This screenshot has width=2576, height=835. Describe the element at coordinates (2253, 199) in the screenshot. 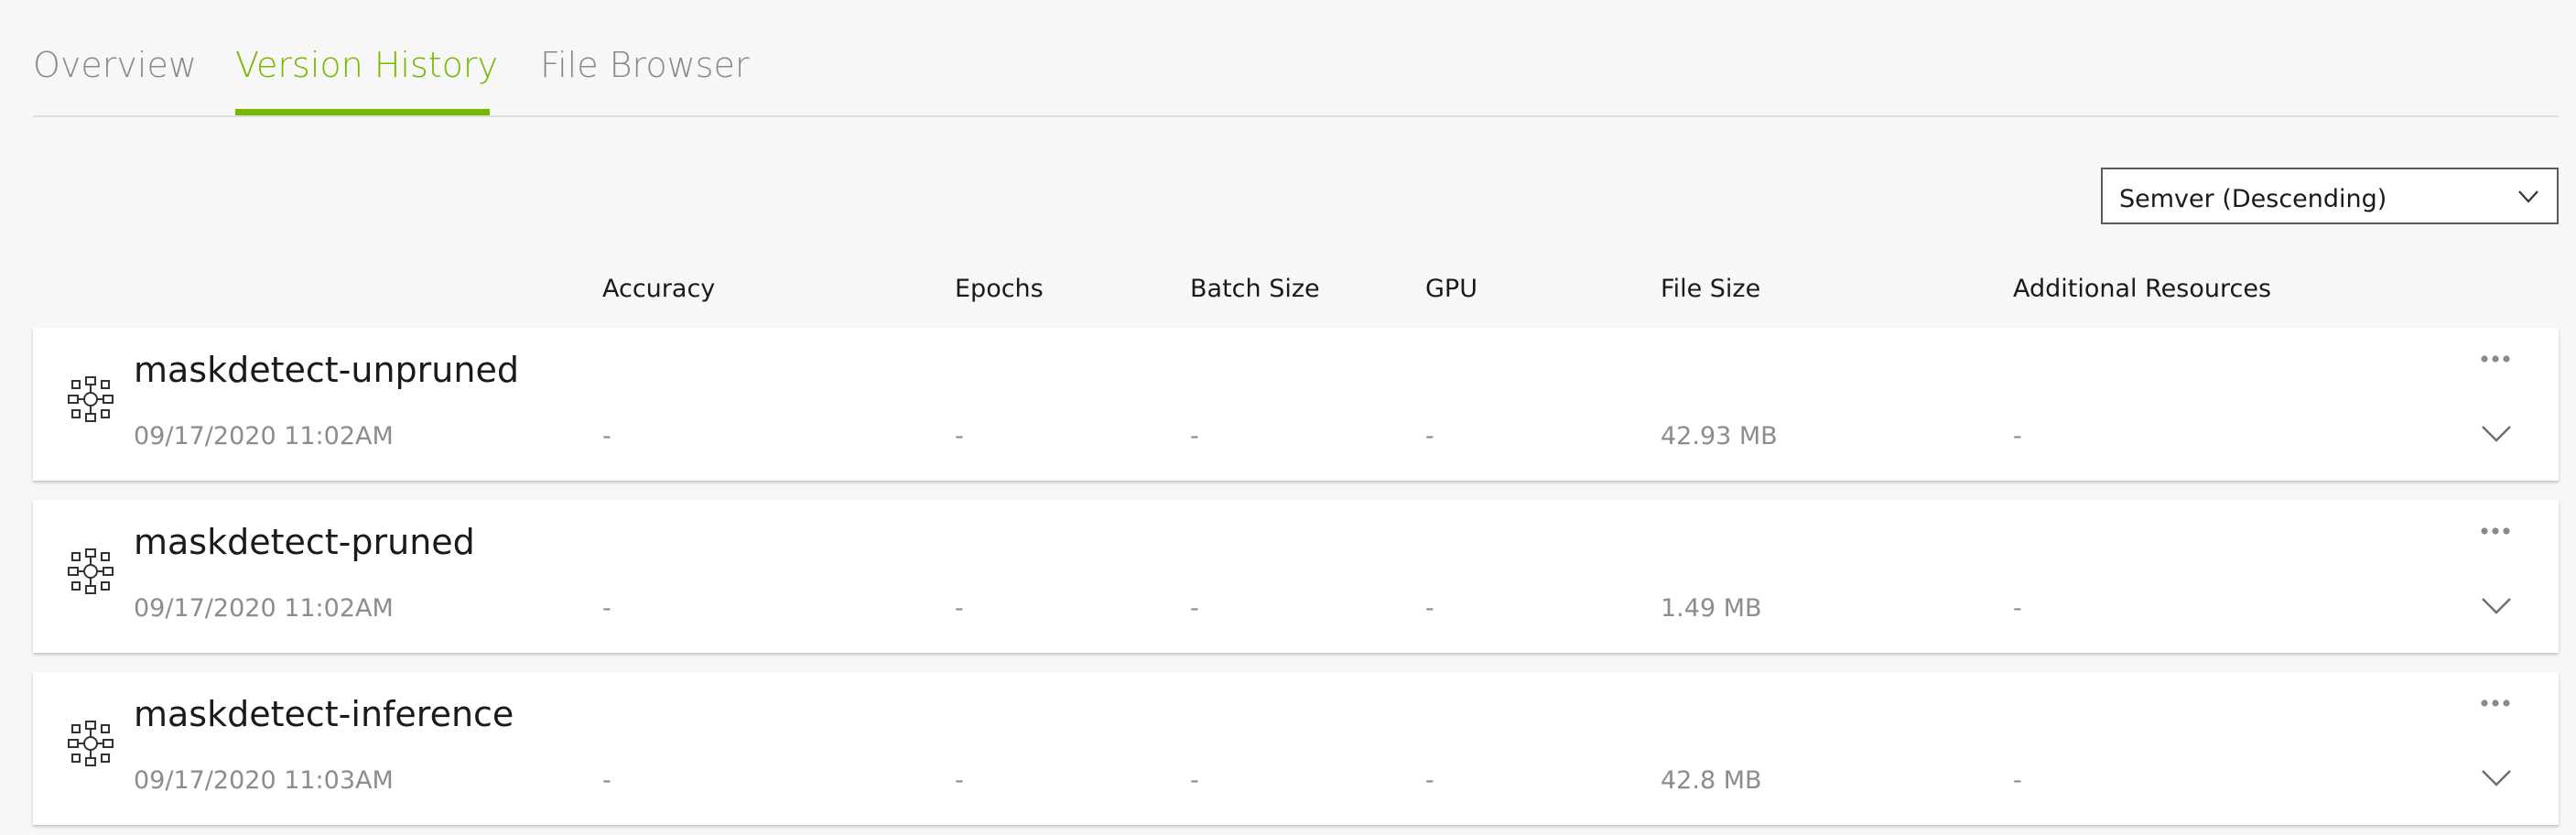

I see `sort-dropdown-value: Semver (Descending)` at that location.